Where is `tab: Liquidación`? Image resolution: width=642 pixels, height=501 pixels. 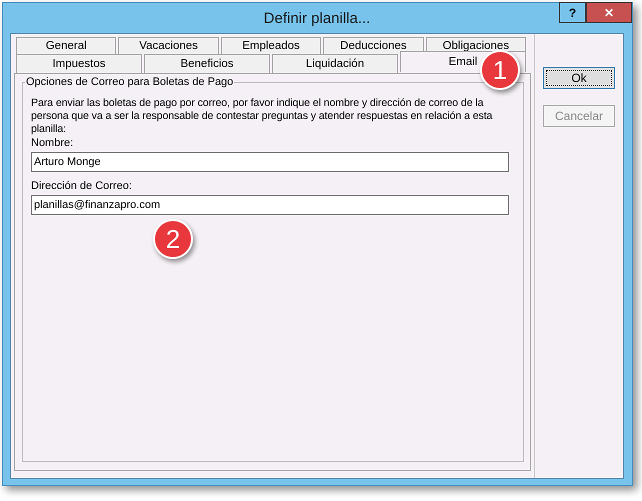
tab: Liquidación is located at coordinates (335, 63).